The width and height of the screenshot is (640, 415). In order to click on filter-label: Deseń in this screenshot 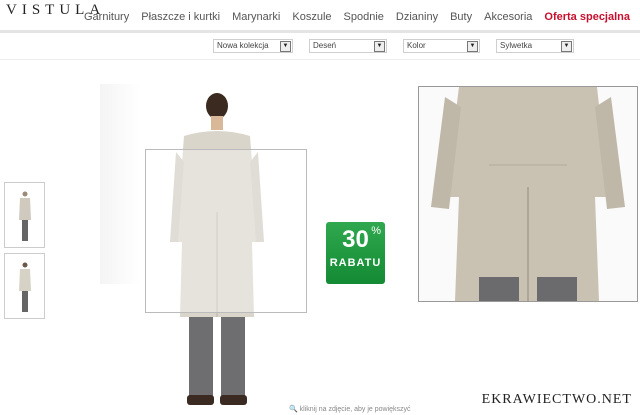, I will do `click(325, 45)`.